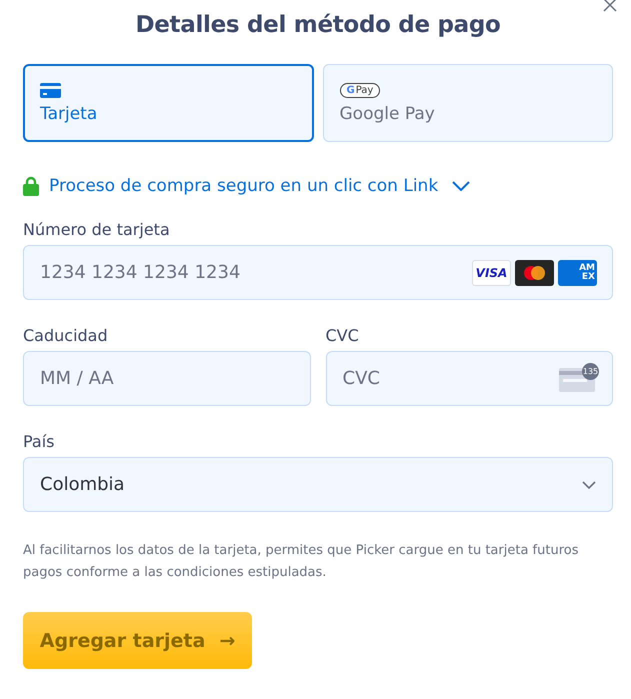 This screenshot has width=631, height=699. Describe the element at coordinates (343, 335) in the screenshot. I see `field-label: CVC` at that location.